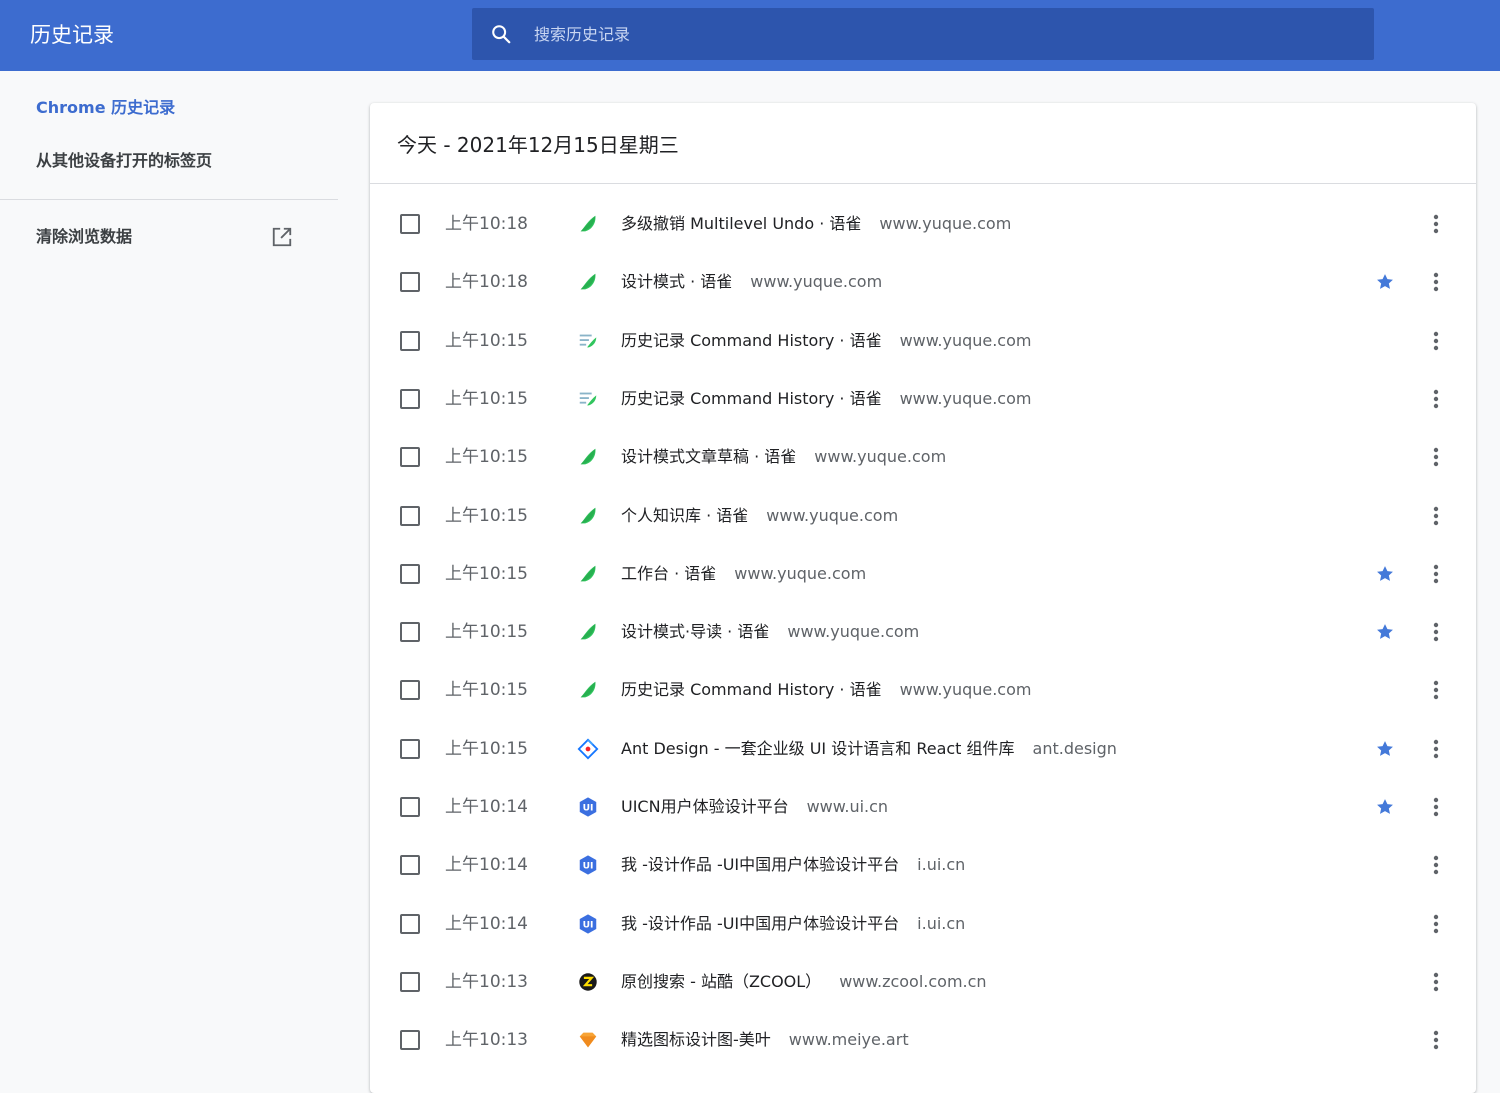 The height and width of the screenshot is (1093, 1500). I want to click on svg-text: UI, so click(588, 924).